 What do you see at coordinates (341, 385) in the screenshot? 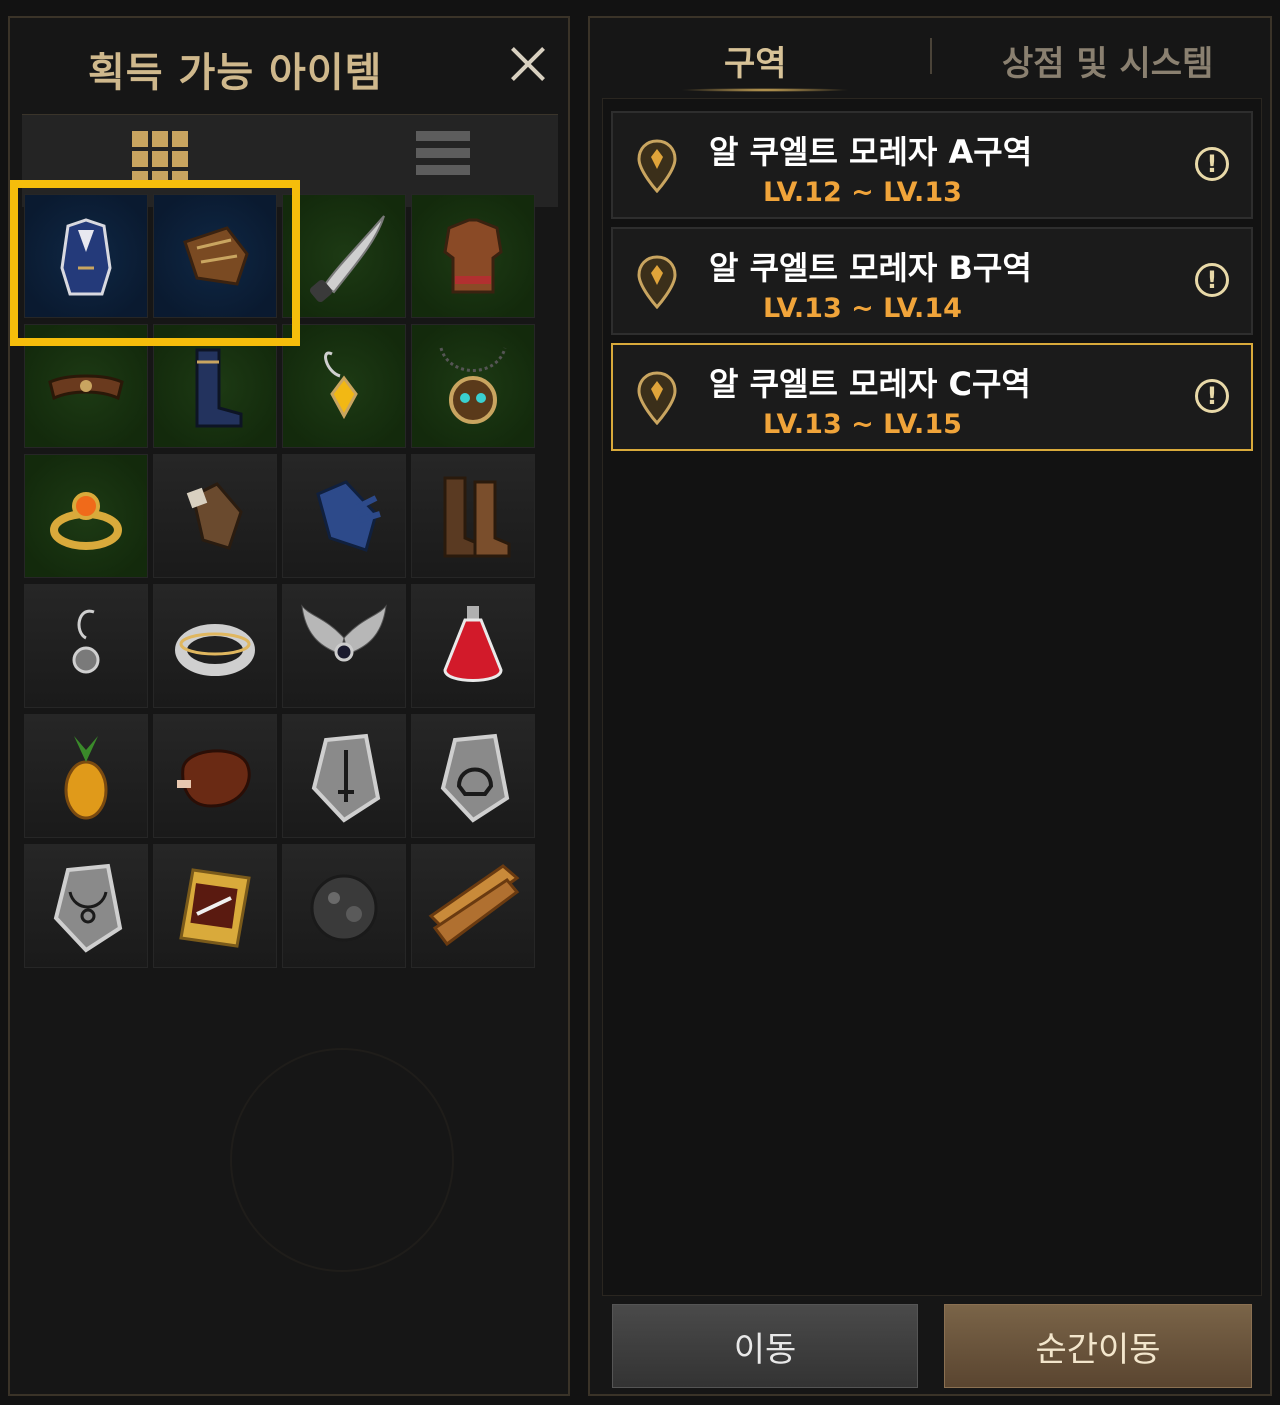
I see `yellow-gem-earring-icon` at bounding box center [341, 385].